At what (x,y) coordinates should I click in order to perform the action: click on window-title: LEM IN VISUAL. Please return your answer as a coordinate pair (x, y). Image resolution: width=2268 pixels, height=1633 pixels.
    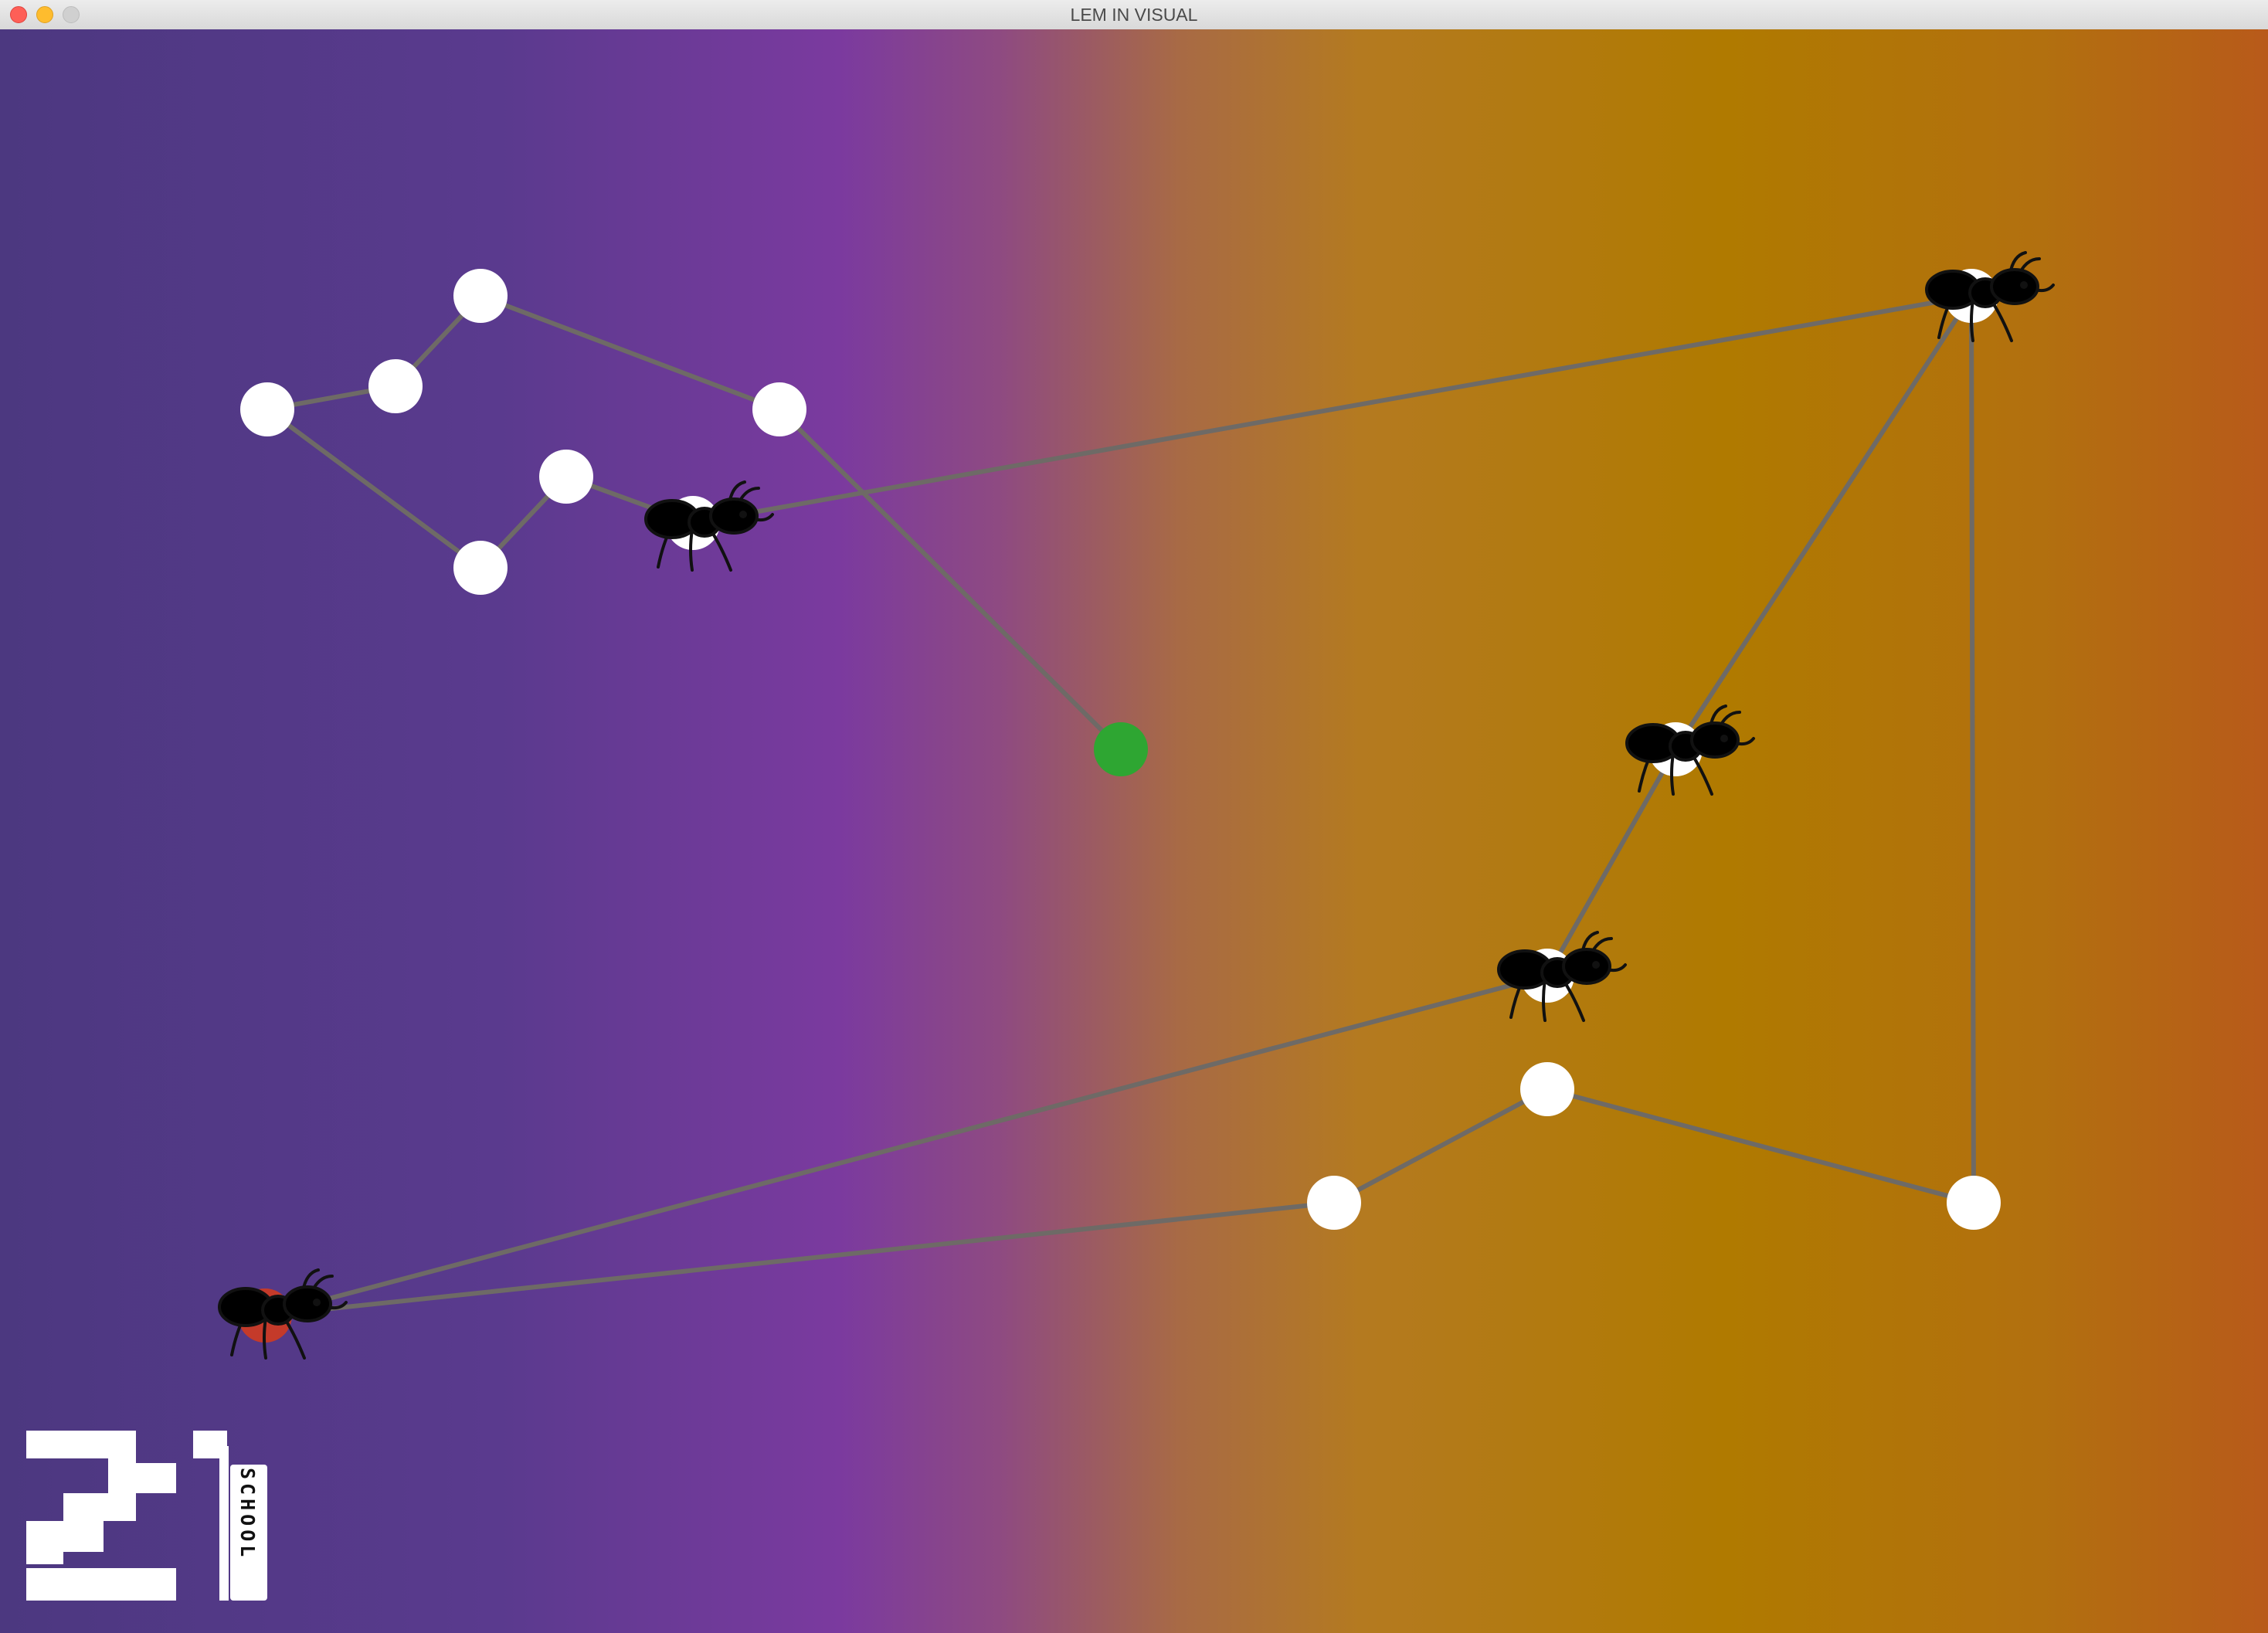
    Looking at the image, I should click on (1134, 15).